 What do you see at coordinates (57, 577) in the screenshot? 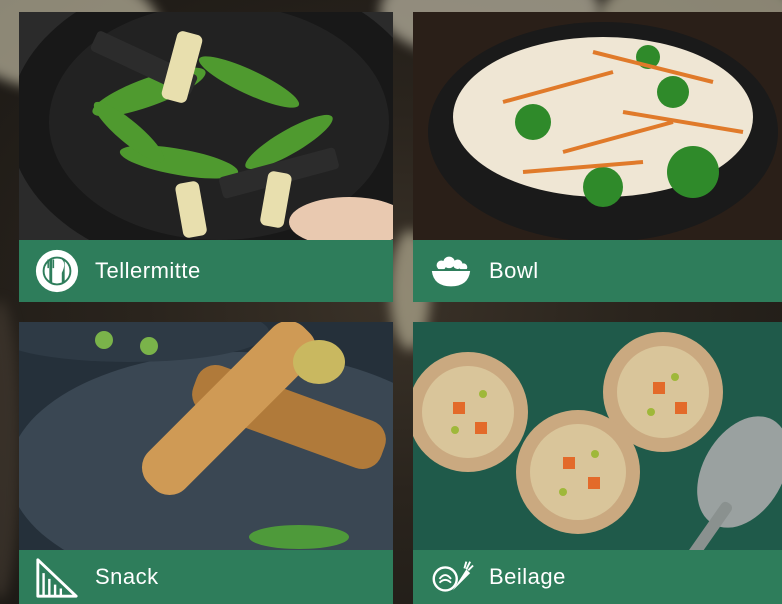
I see `sandwich-snack-icon` at bounding box center [57, 577].